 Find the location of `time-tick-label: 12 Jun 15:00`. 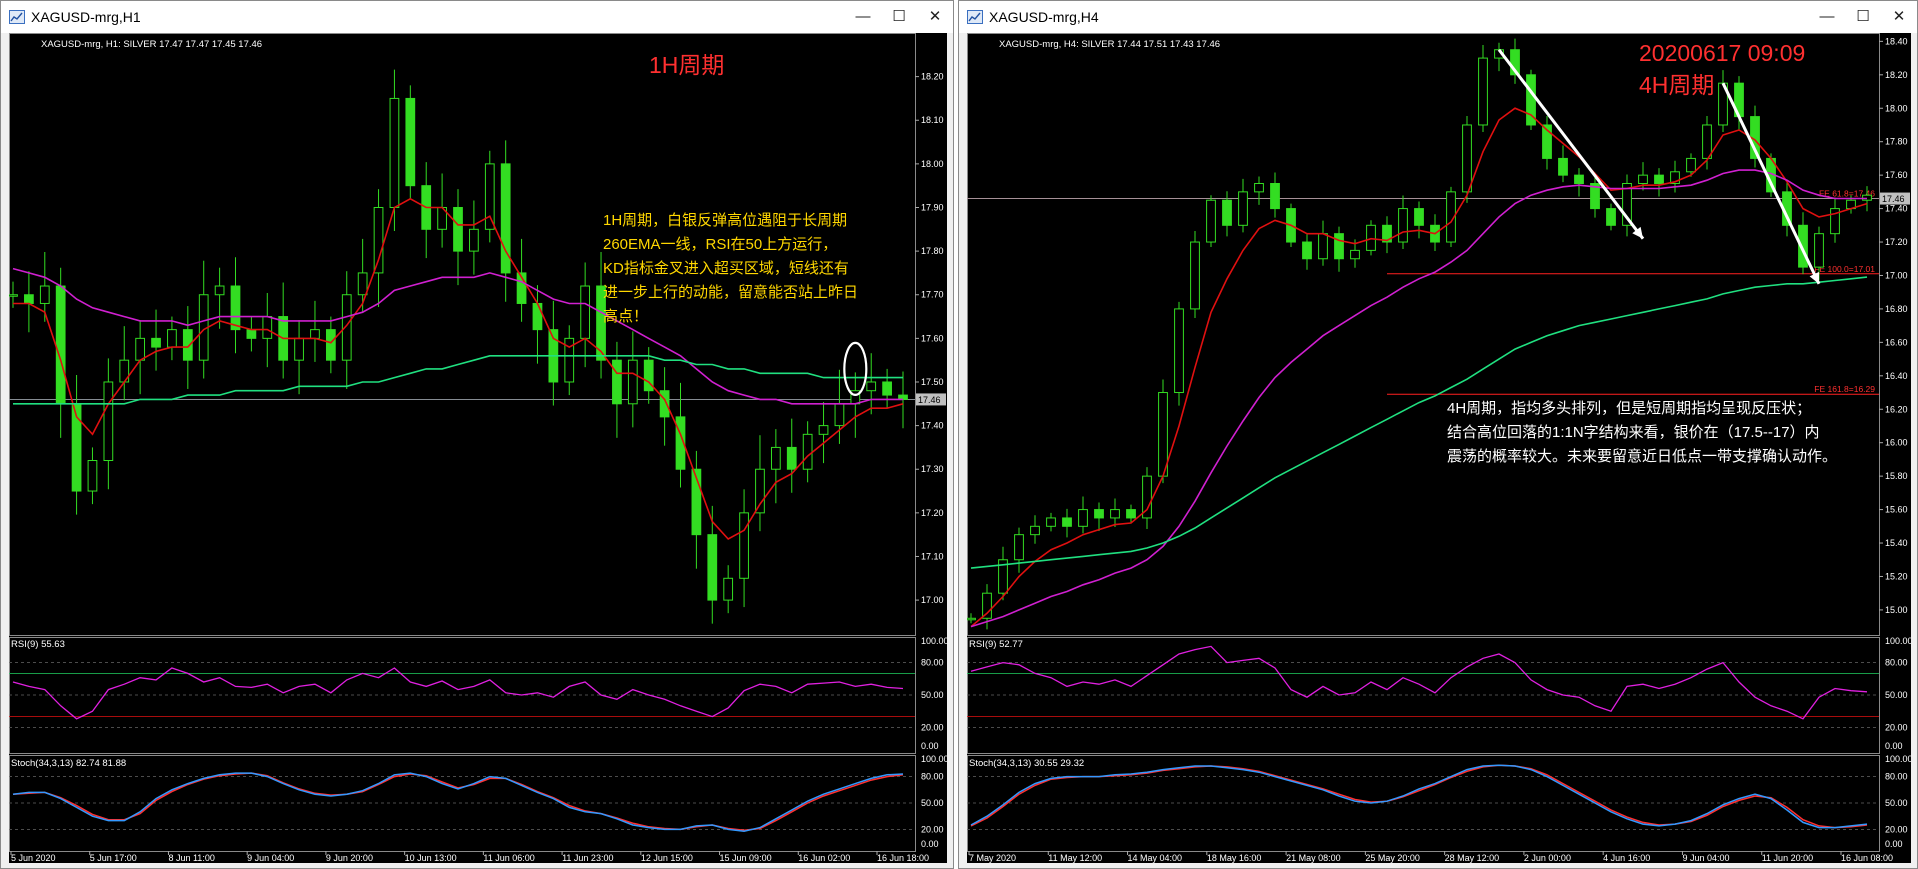

time-tick-label: 12 Jun 15:00 is located at coordinates (667, 858).